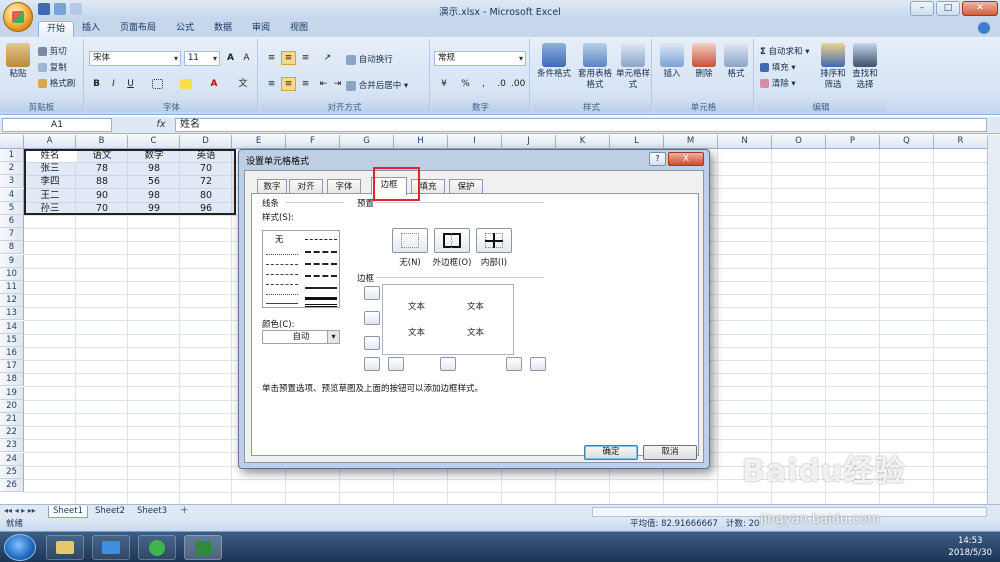  Describe the element at coordinates (282, 284) in the screenshot. I see `line-style-dash-dot-dot` at that location.